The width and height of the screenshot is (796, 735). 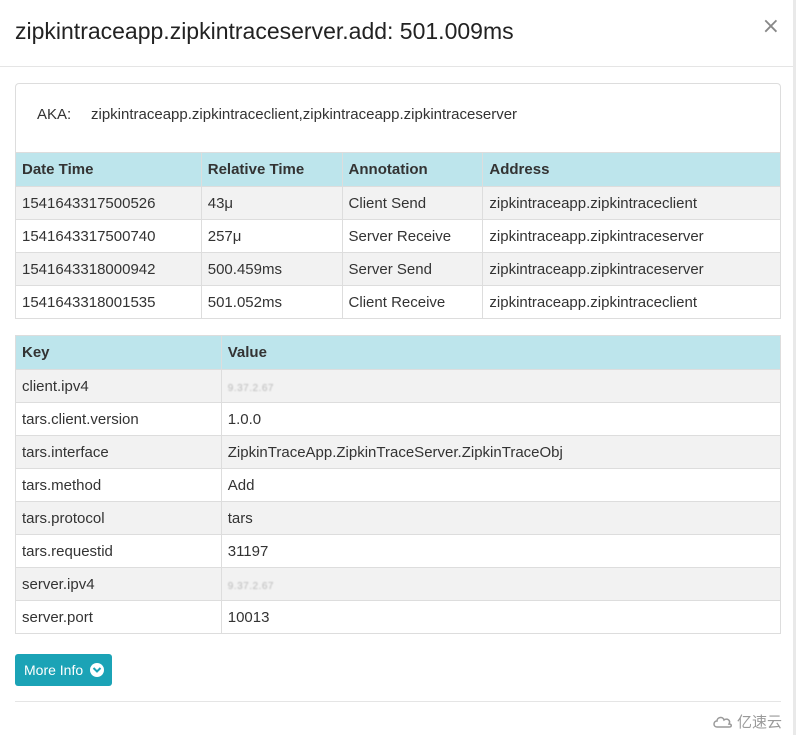 I want to click on tag-key-cell: tars.method, so click(x=118, y=485).